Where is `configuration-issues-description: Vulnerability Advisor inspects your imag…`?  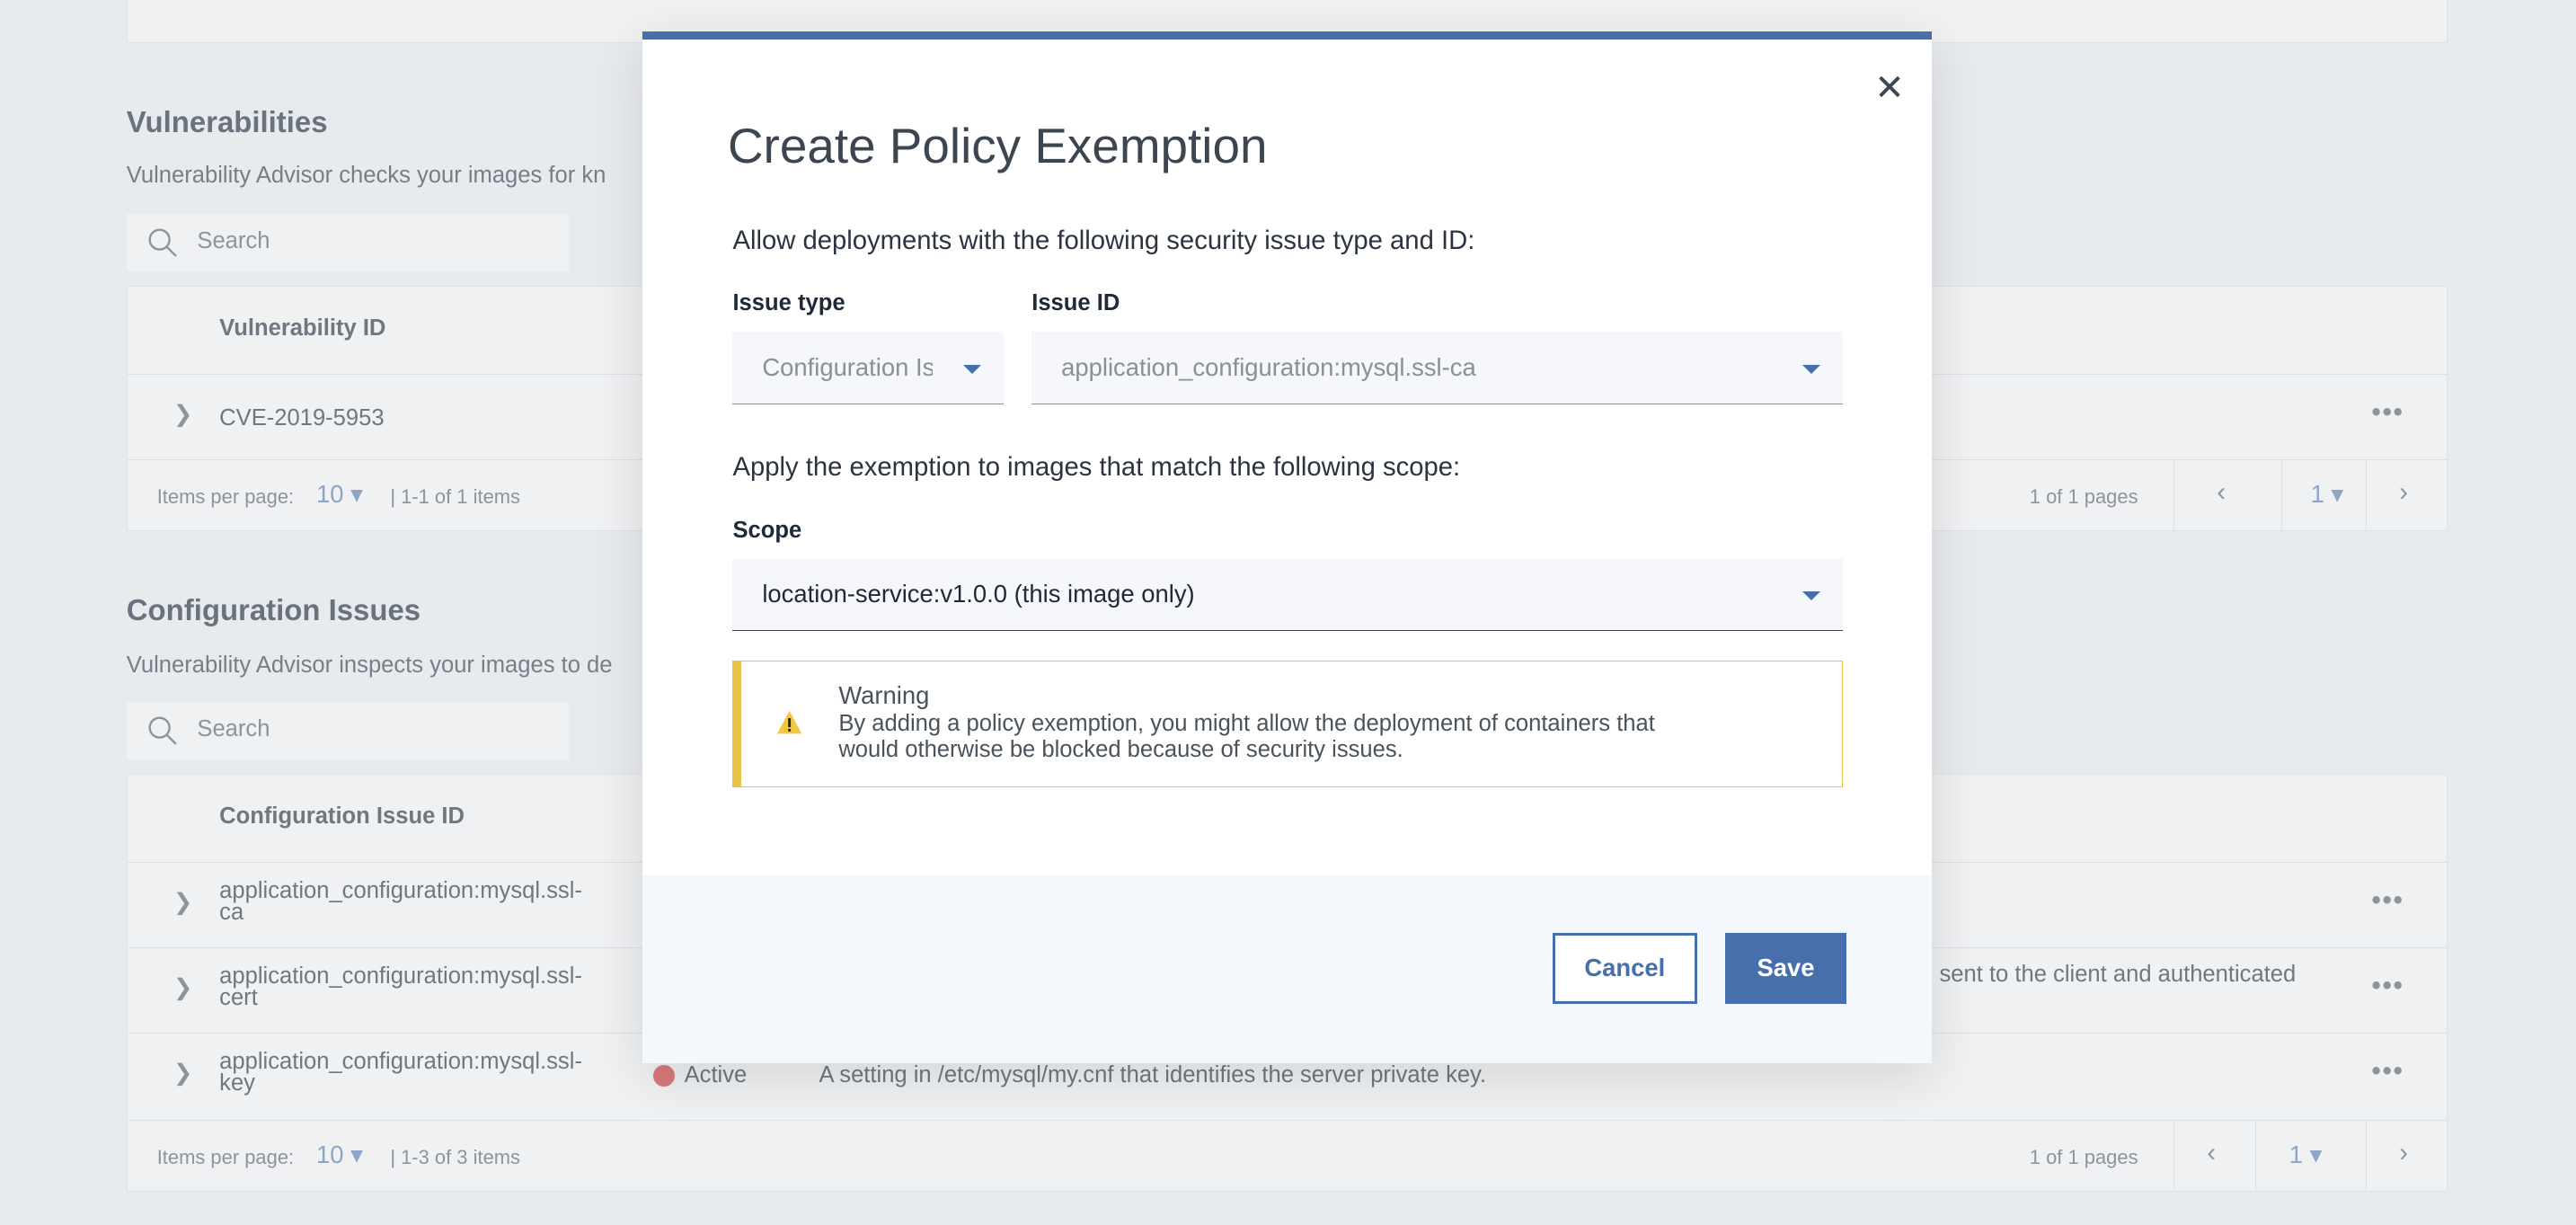
configuration-issues-description: Vulnerability Advisor inspects your imag… is located at coordinates (369, 665).